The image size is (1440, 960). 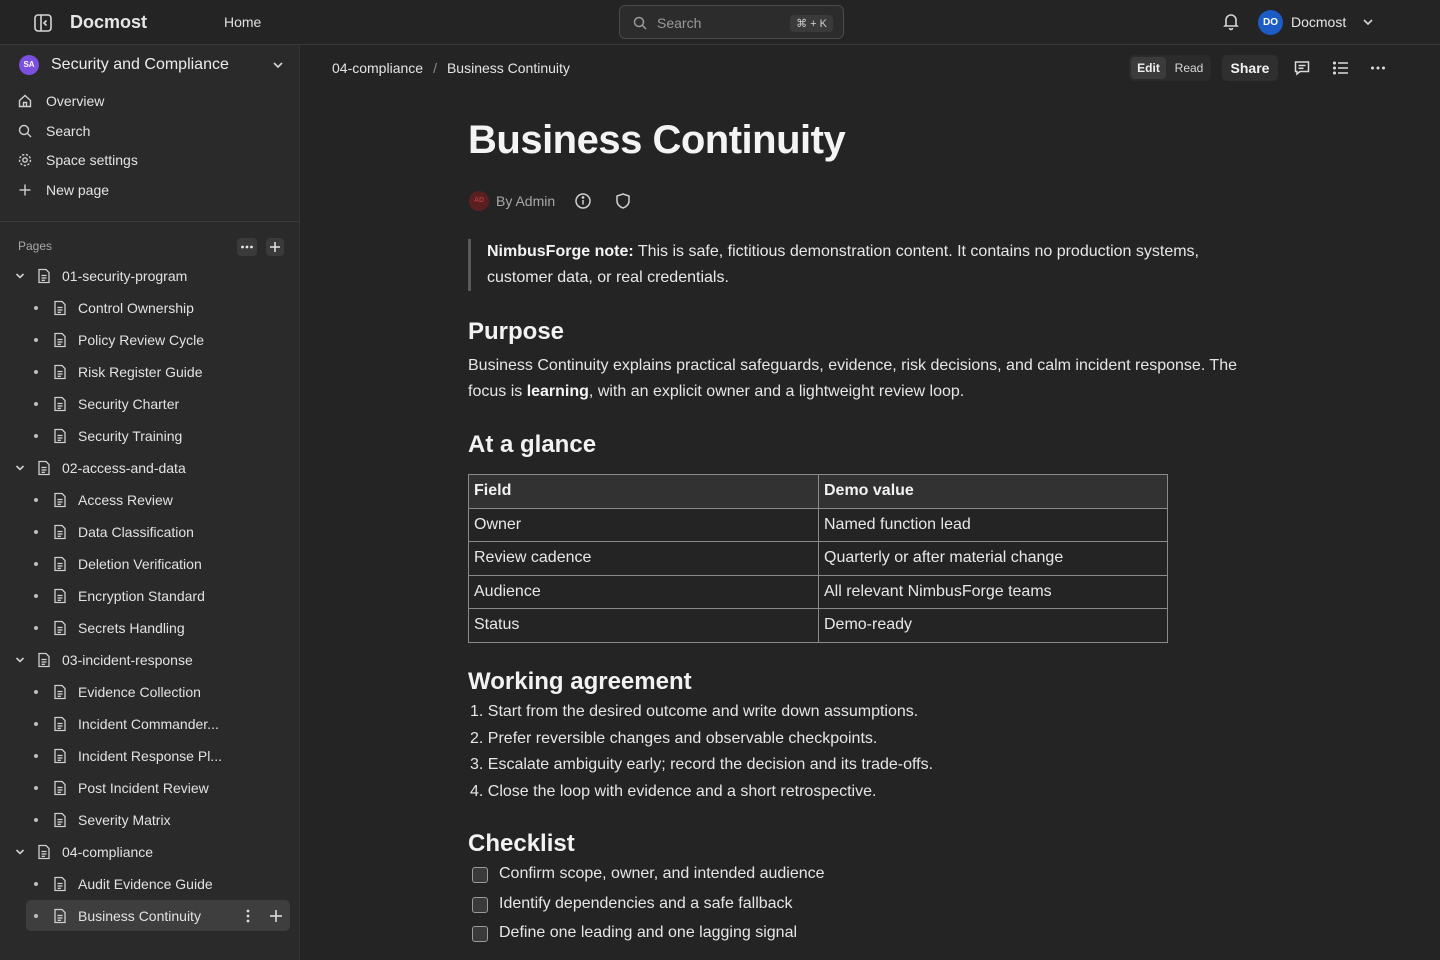 What do you see at coordinates (149, 852) in the screenshot?
I see `tree-folder: 04-compliance` at bounding box center [149, 852].